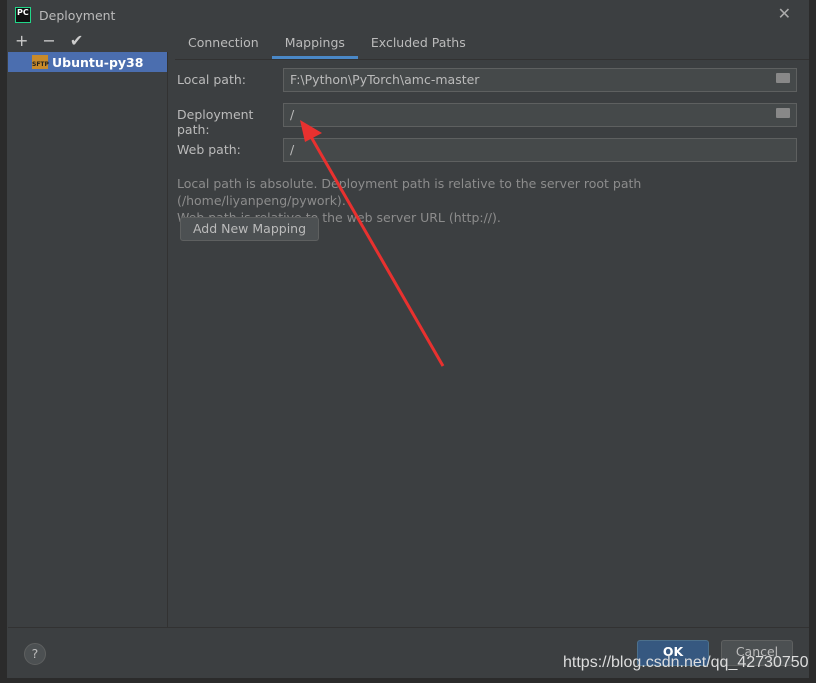 The height and width of the screenshot is (683, 816). Describe the element at coordinates (311, 131) in the screenshot. I see `arrow-head` at that location.